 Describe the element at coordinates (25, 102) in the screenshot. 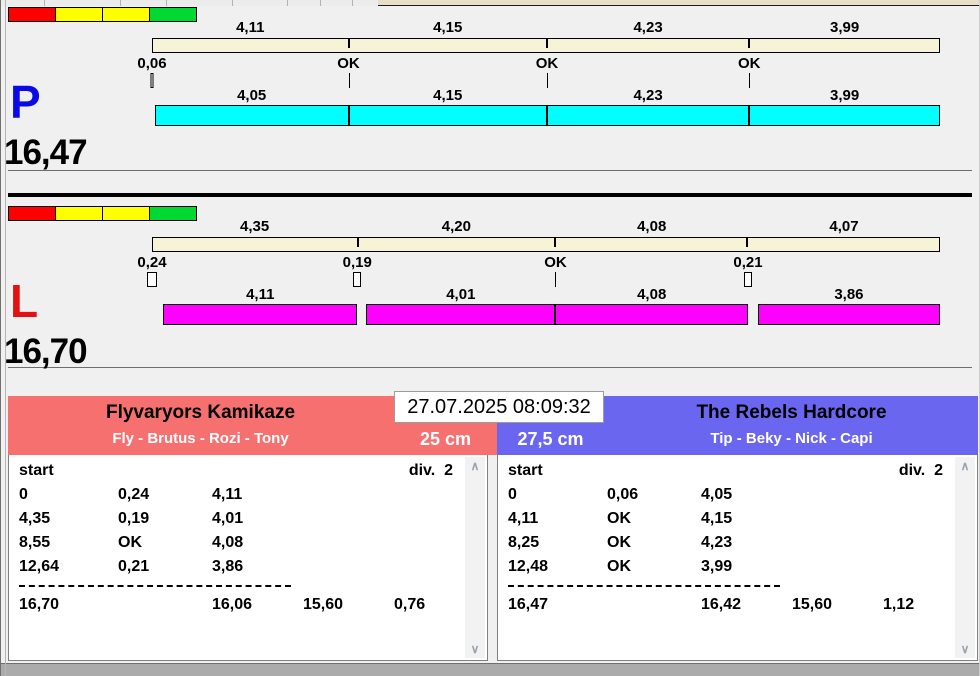

I see `lane-letter: P` at that location.